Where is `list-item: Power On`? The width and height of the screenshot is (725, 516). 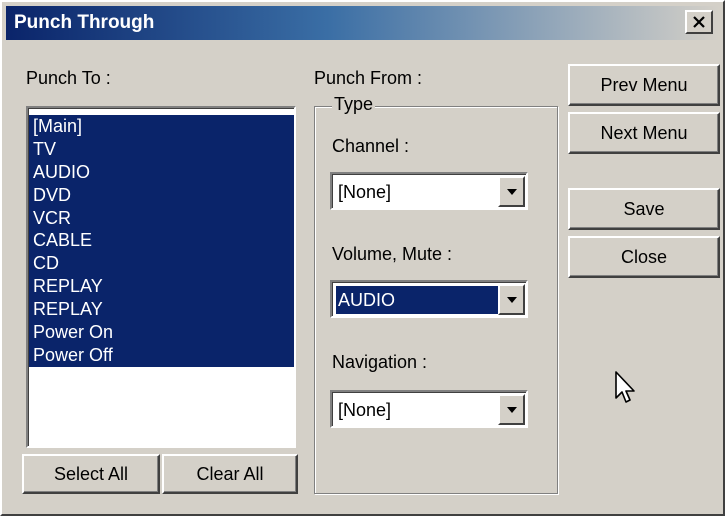 list-item: Power On is located at coordinates (161, 332).